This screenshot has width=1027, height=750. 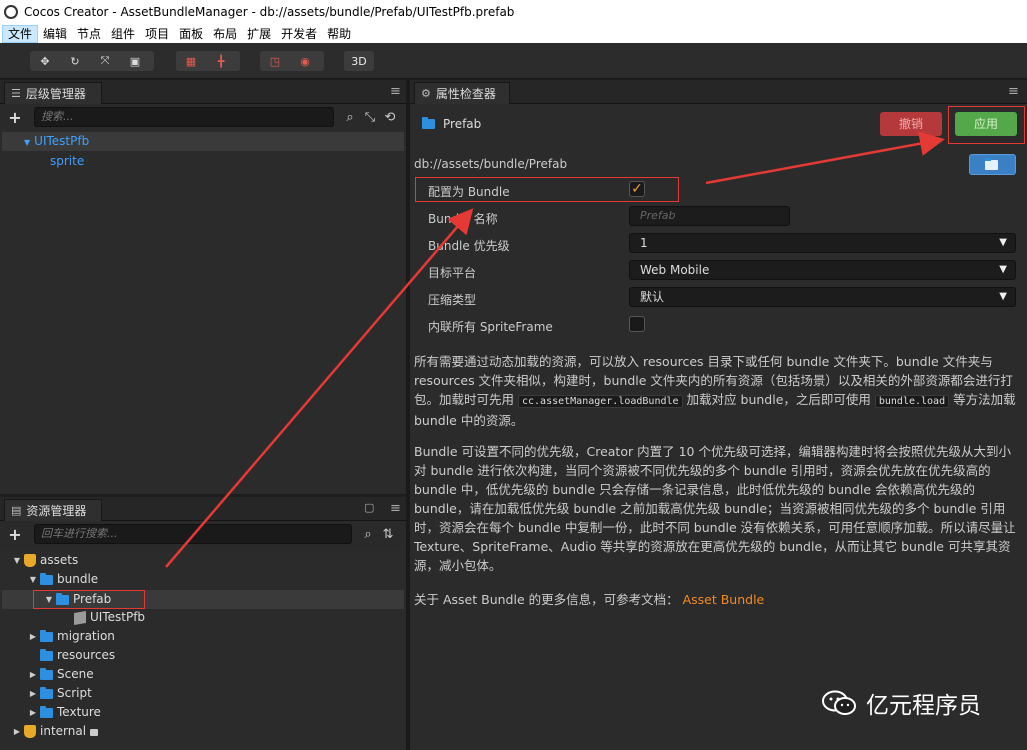 I want to click on asset-migration: ▶ migration, so click(x=71, y=636).